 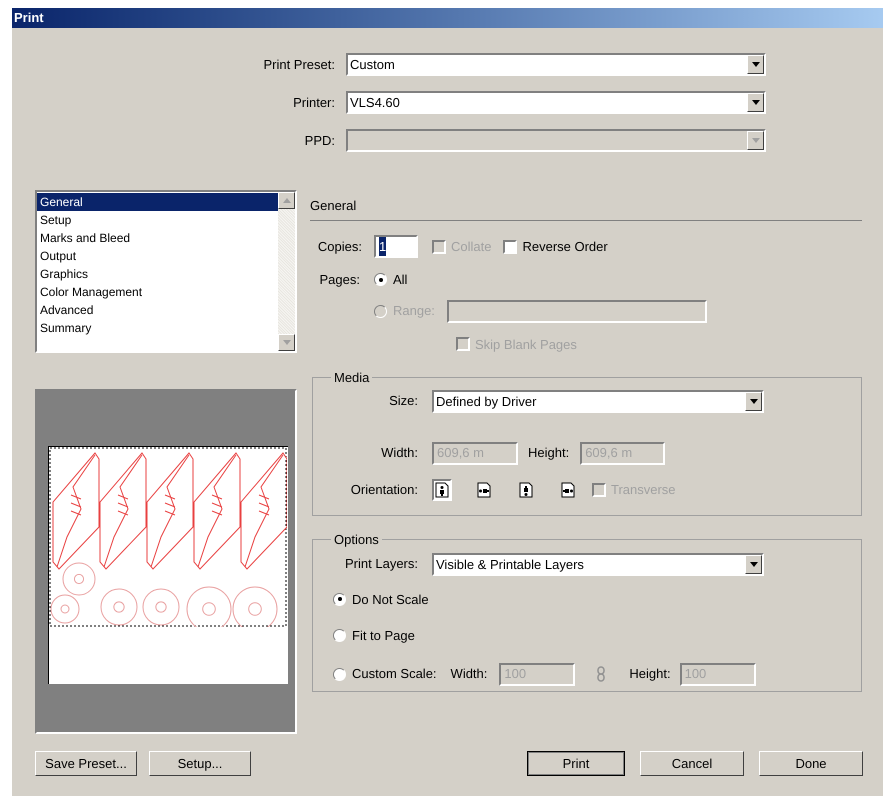 What do you see at coordinates (598, 401) in the screenshot?
I see `dropdown: Defined by Driver` at bounding box center [598, 401].